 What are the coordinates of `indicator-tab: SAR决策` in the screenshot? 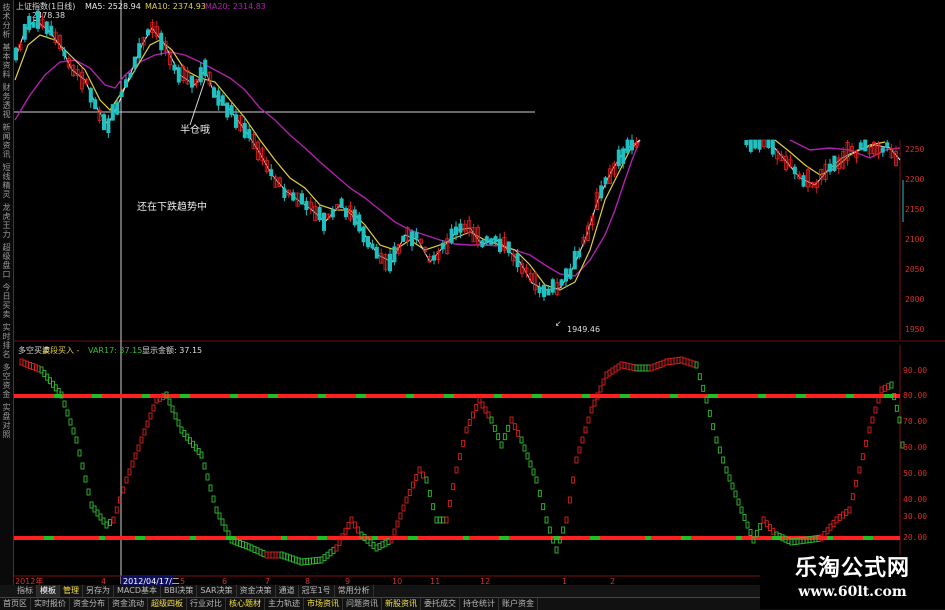 It's located at (217, 591).